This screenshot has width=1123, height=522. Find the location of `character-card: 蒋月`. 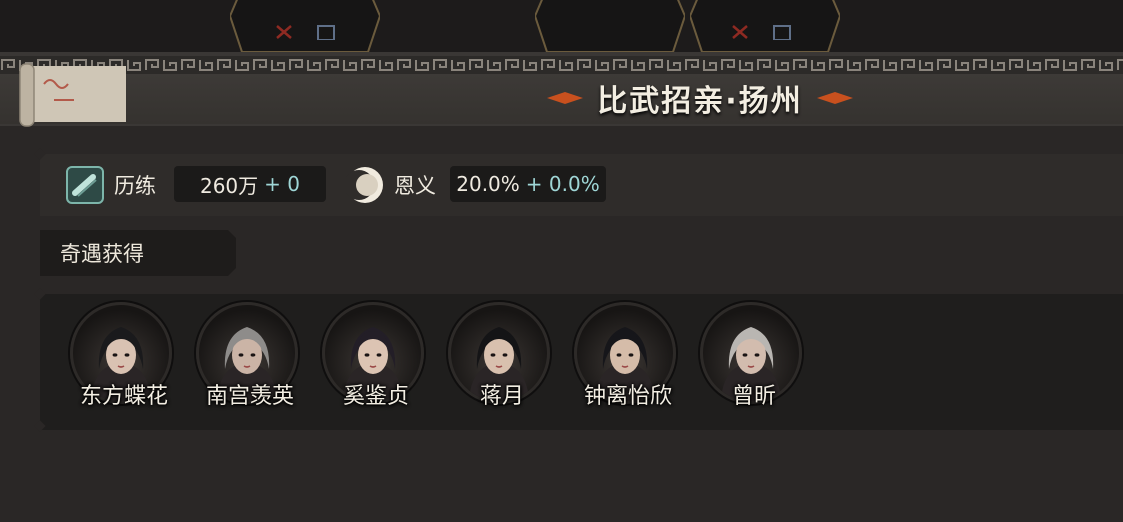

character-card: 蒋月 is located at coordinates (489, 362).